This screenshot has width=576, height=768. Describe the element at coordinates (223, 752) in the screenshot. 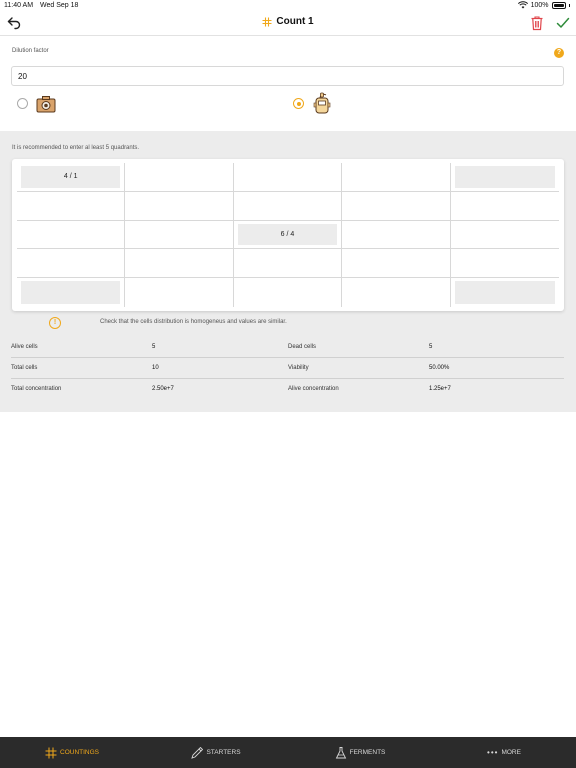

I see `tab-starters-label: STARTERS` at that location.